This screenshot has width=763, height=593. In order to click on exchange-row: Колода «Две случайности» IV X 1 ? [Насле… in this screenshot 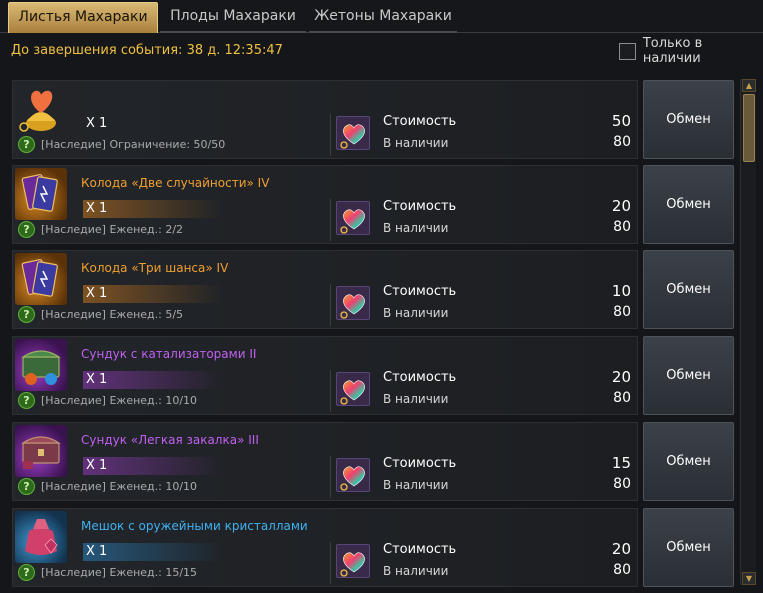, I will do `click(325, 204)`.